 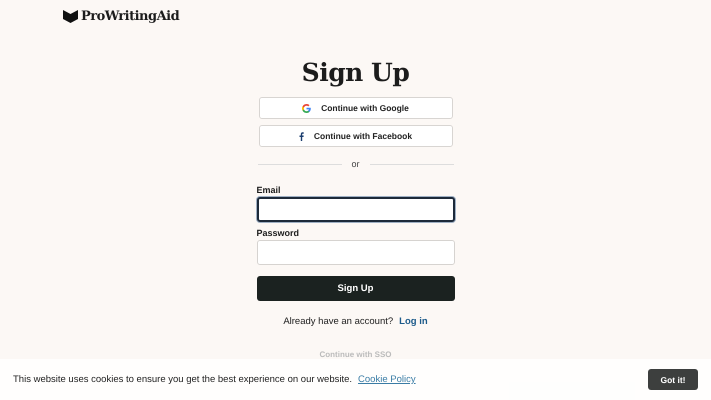 I want to click on page-title: Sign Up, so click(x=356, y=72).